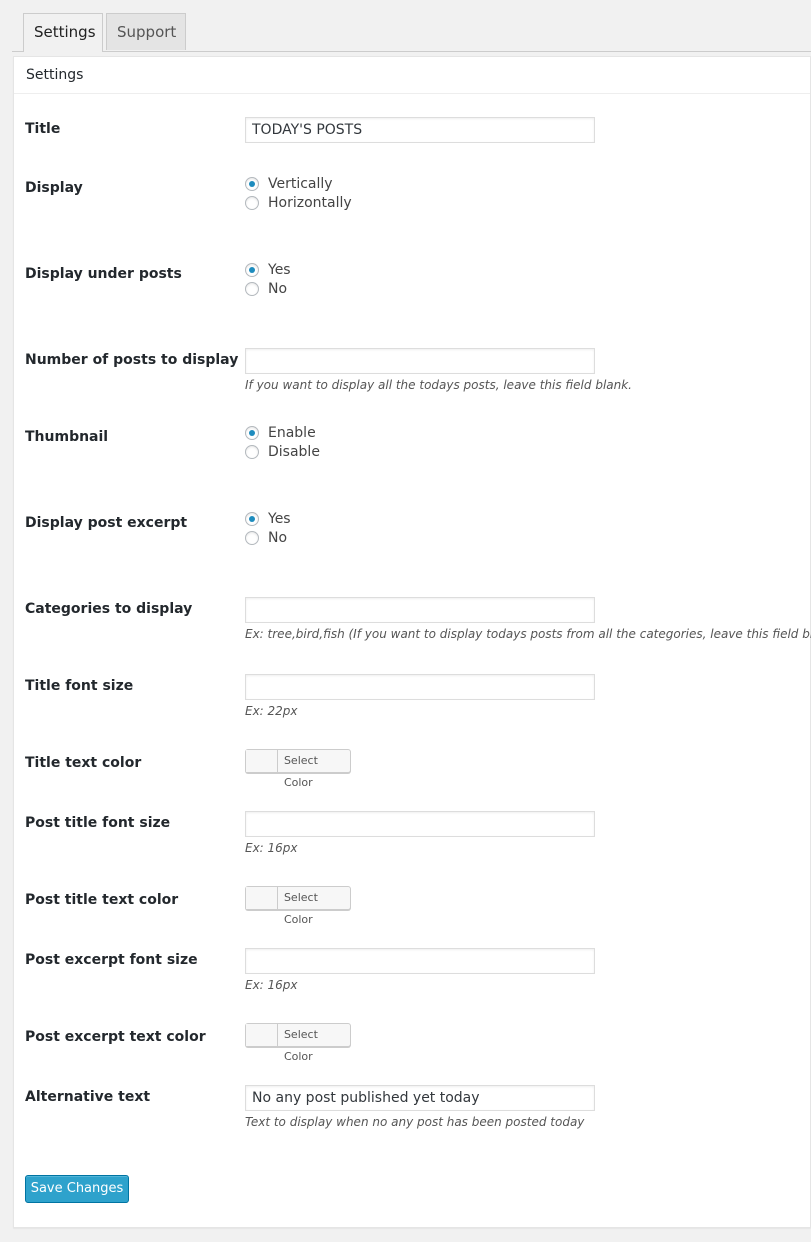 Image resolution: width=811 pixels, height=1242 pixels. I want to click on post-title-text-color-label: Post title text color, so click(102, 900).